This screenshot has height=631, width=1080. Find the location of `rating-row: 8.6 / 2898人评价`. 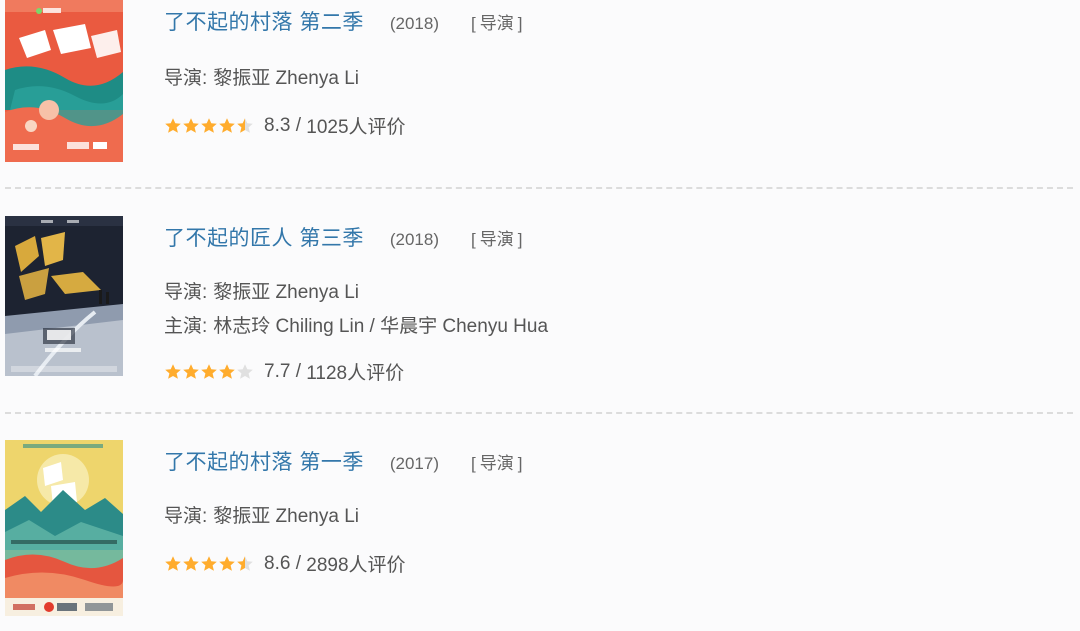

rating-row: 8.6 / 2898人评价 is located at coordinates (285, 563).